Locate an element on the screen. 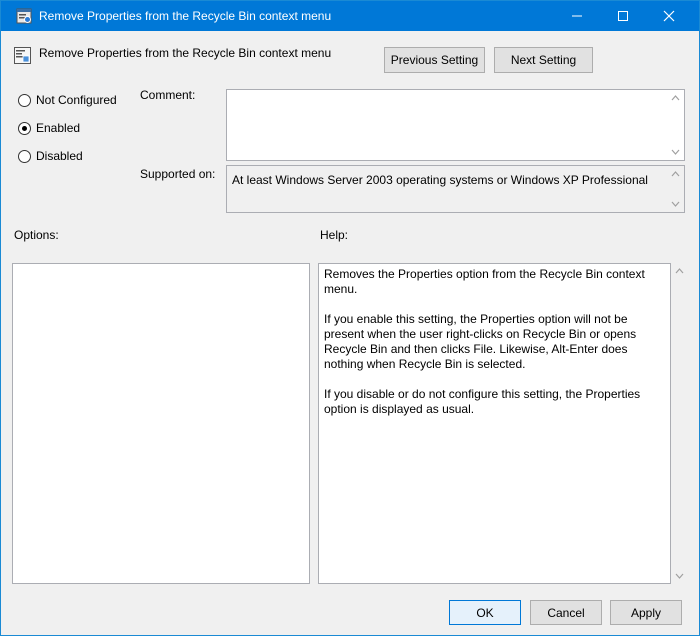  close-button is located at coordinates (669, 16).